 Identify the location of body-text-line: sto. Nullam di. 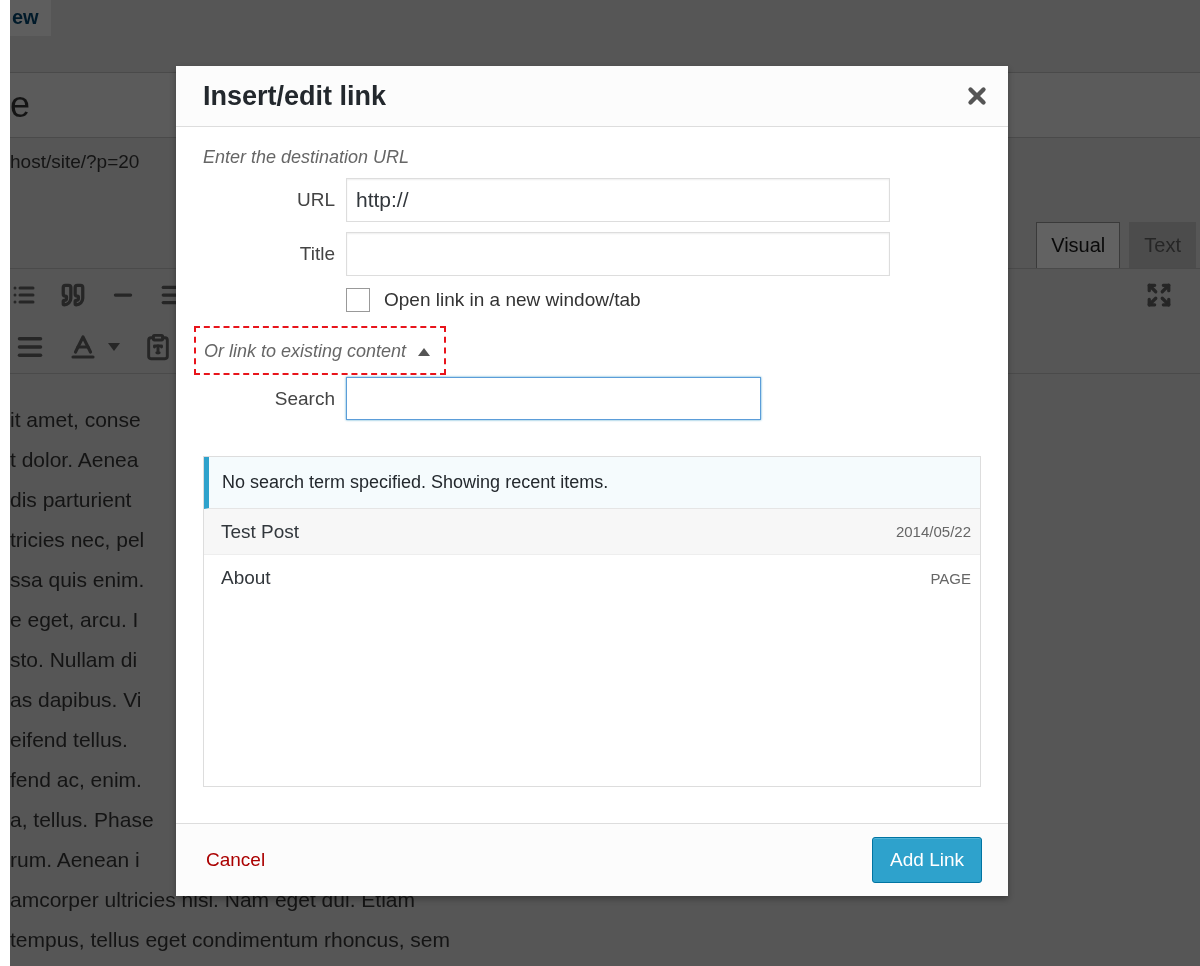
(74, 660).